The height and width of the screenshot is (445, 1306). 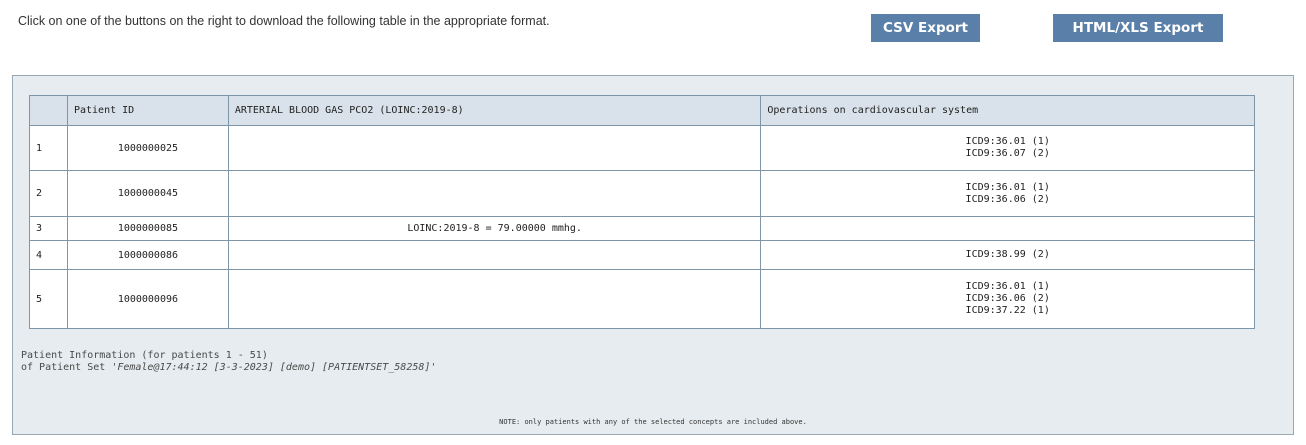 What do you see at coordinates (147, 299) in the screenshot?
I see `patient-id-cell: 1000000096` at bounding box center [147, 299].